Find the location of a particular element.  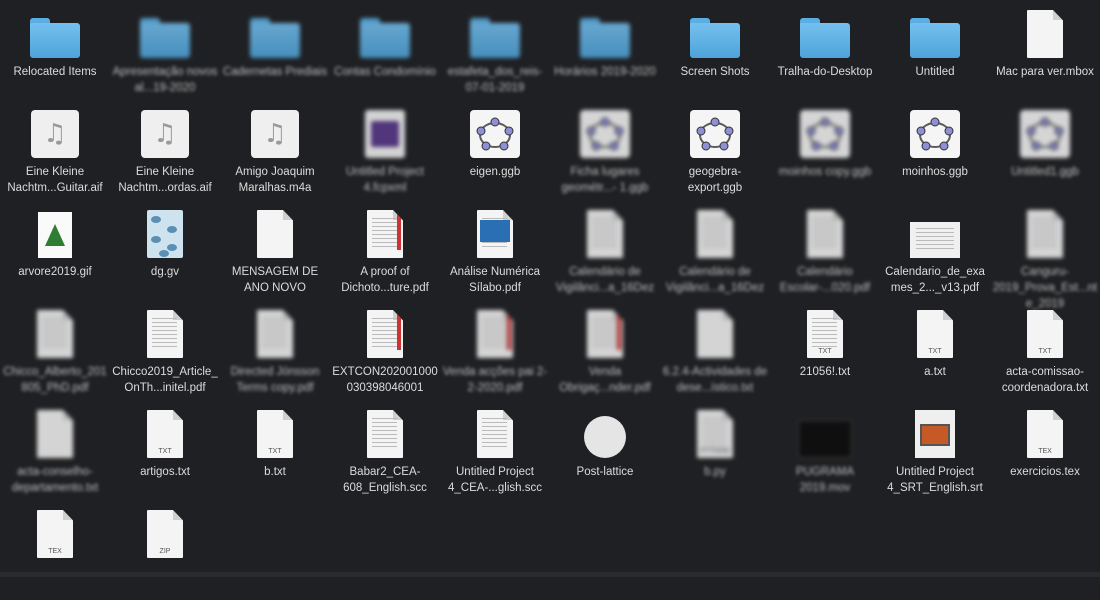

file-item: Babar2_CEA-608_English.scc is located at coordinates (385, 450).